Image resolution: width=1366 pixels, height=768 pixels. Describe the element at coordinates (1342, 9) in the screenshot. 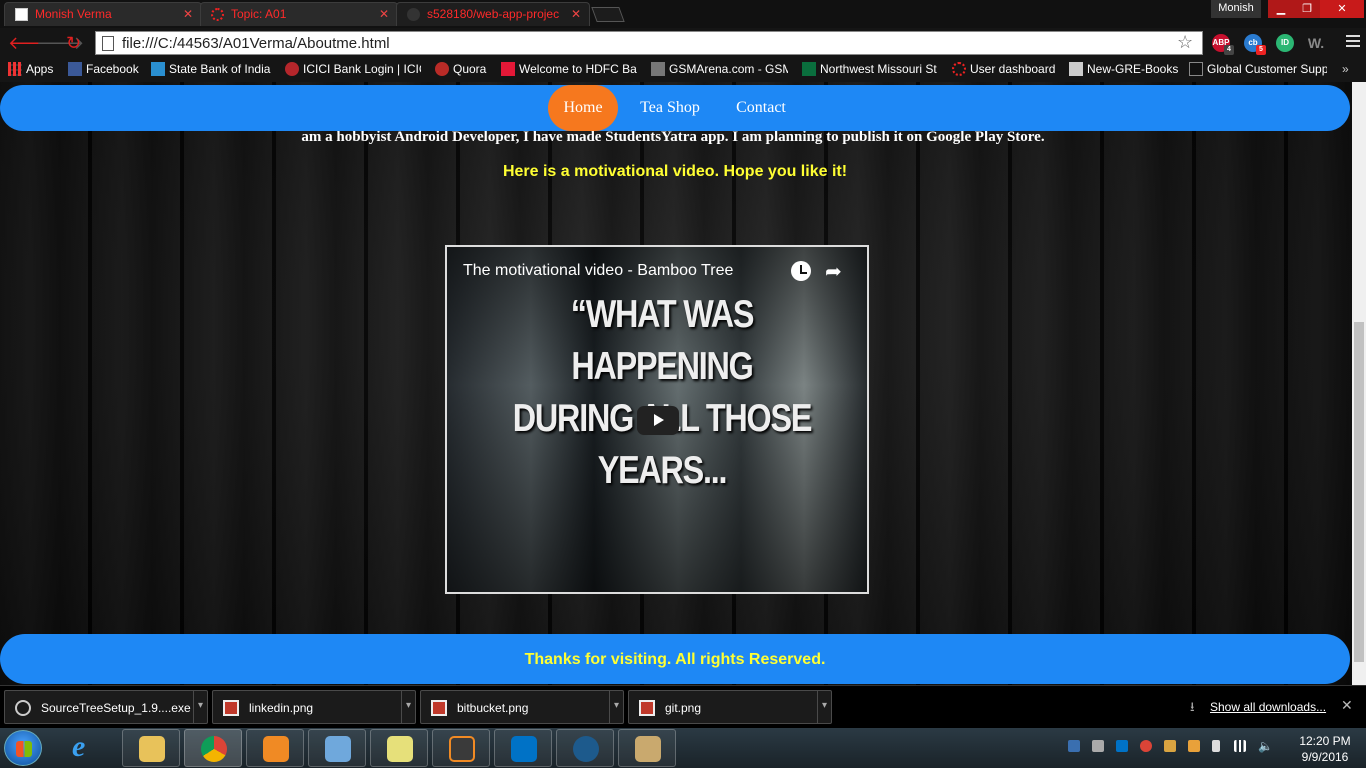

I see `close-window-button: ✕` at that location.